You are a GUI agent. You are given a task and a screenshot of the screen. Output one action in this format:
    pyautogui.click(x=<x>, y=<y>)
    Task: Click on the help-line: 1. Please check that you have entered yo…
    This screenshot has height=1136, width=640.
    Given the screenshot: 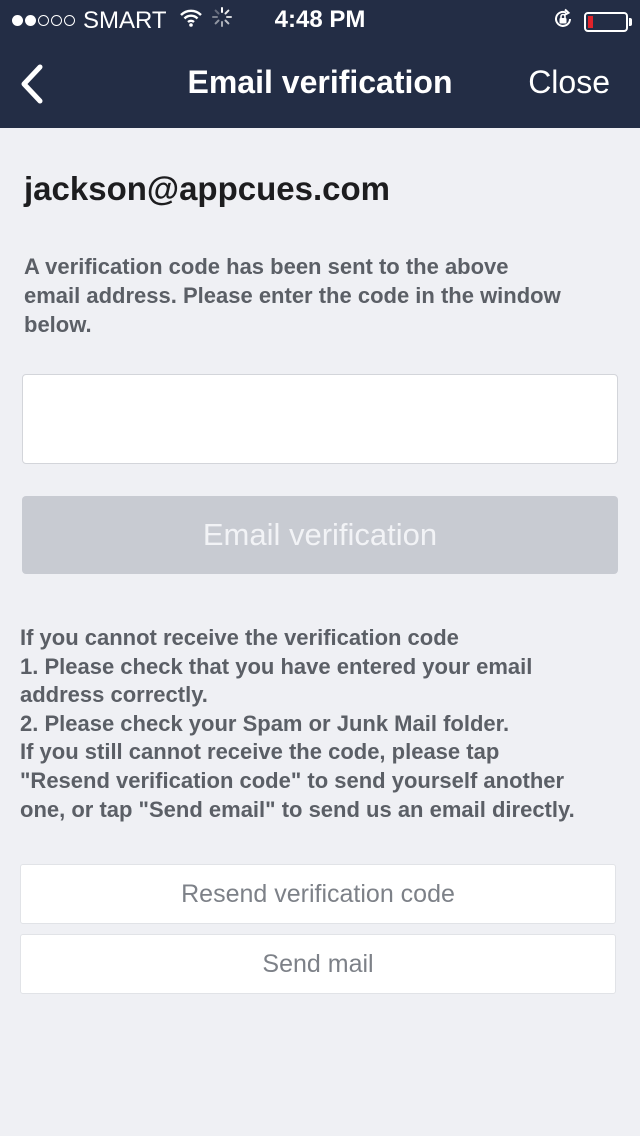 What is the action you would take?
    pyautogui.click(x=276, y=666)
    